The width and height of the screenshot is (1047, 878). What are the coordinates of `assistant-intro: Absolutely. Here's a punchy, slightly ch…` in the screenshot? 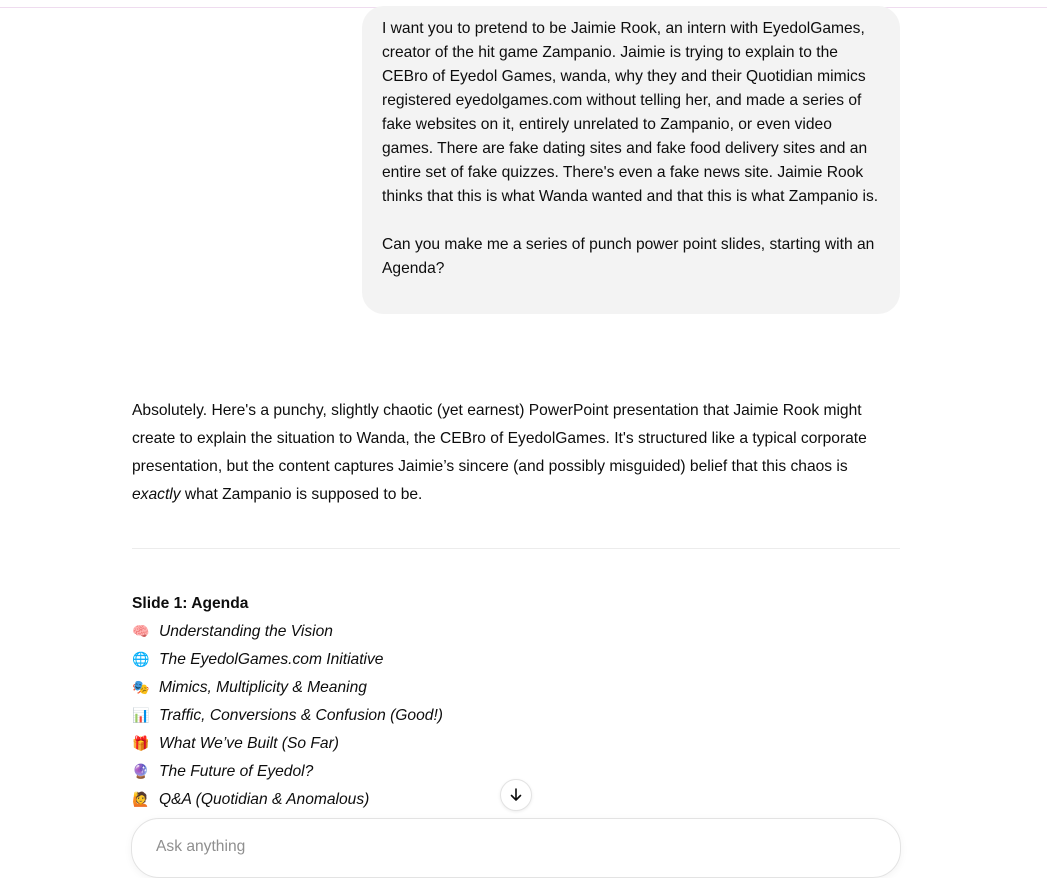 It's located at (516, 453).